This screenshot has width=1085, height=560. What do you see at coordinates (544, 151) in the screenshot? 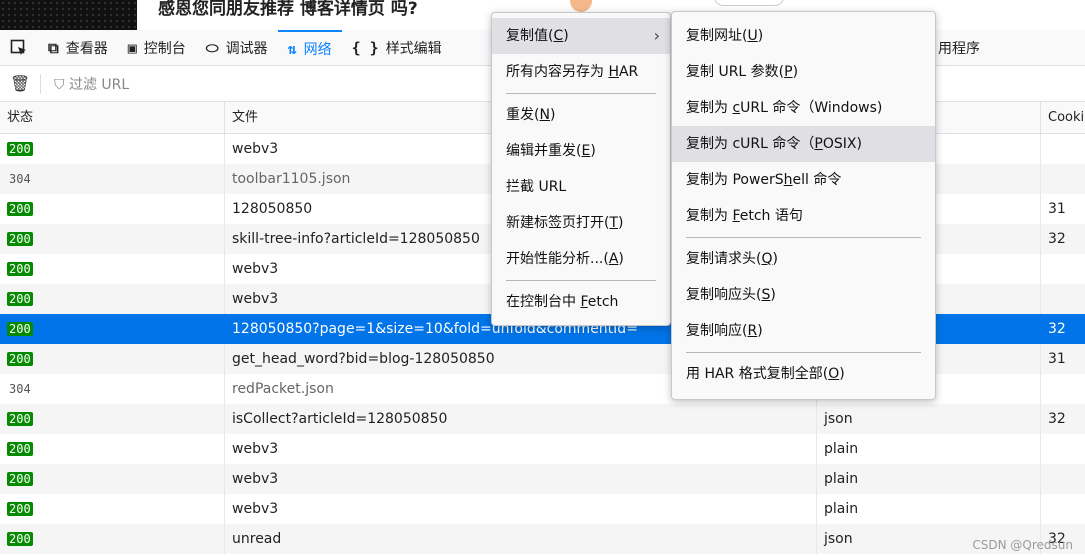
I see `menu-item-label: 编辑并重发(` at bounding box center [544, 151].